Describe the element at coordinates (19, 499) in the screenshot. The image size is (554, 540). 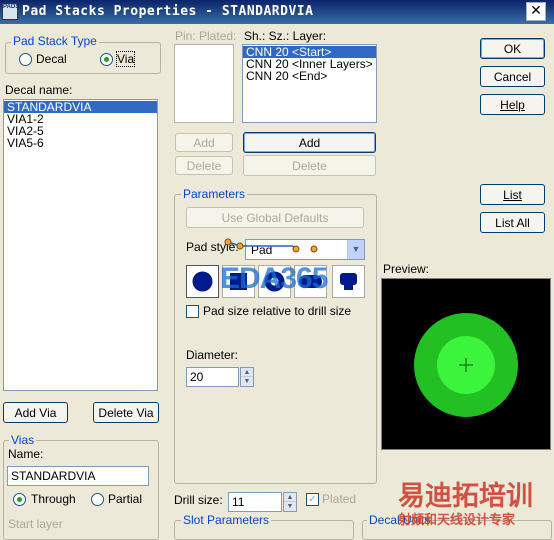
I see `through-radio` at that location.